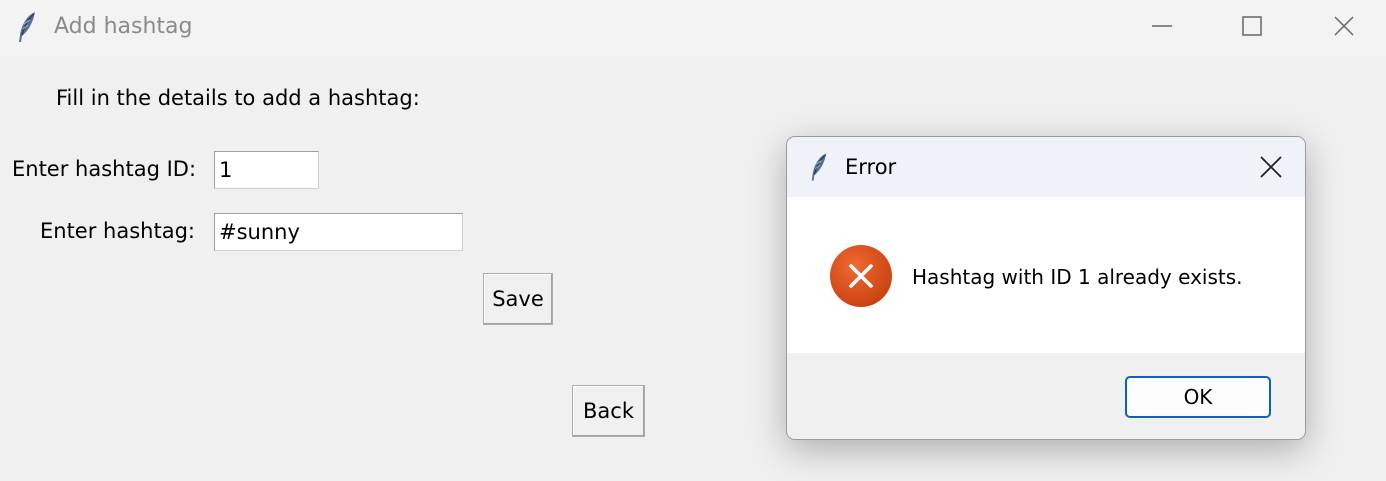 This screenshot has width=1386, height=481. Describe the element at coordinates (123, 26) in the screenshot. I see `window-title: Add hashtag` at that location.